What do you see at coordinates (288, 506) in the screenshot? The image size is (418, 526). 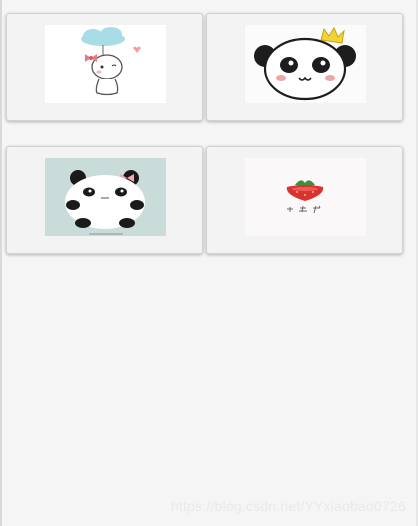 I see `watermark-text: https://blog.csdn.net/YYxiaobao0726` at bounding box center [288, 506].